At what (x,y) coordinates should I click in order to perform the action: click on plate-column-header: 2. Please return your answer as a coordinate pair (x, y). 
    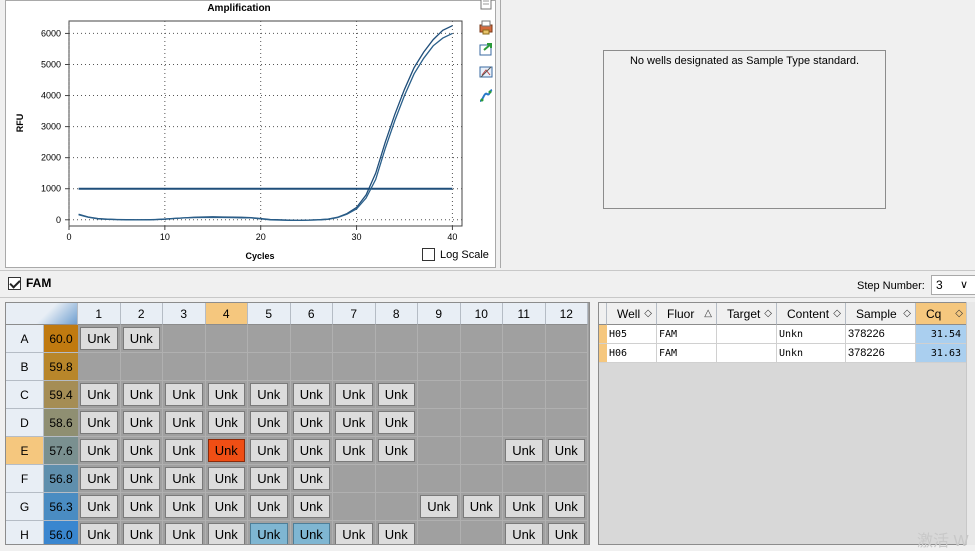
    Looking at the image, I should click on (141, 314).